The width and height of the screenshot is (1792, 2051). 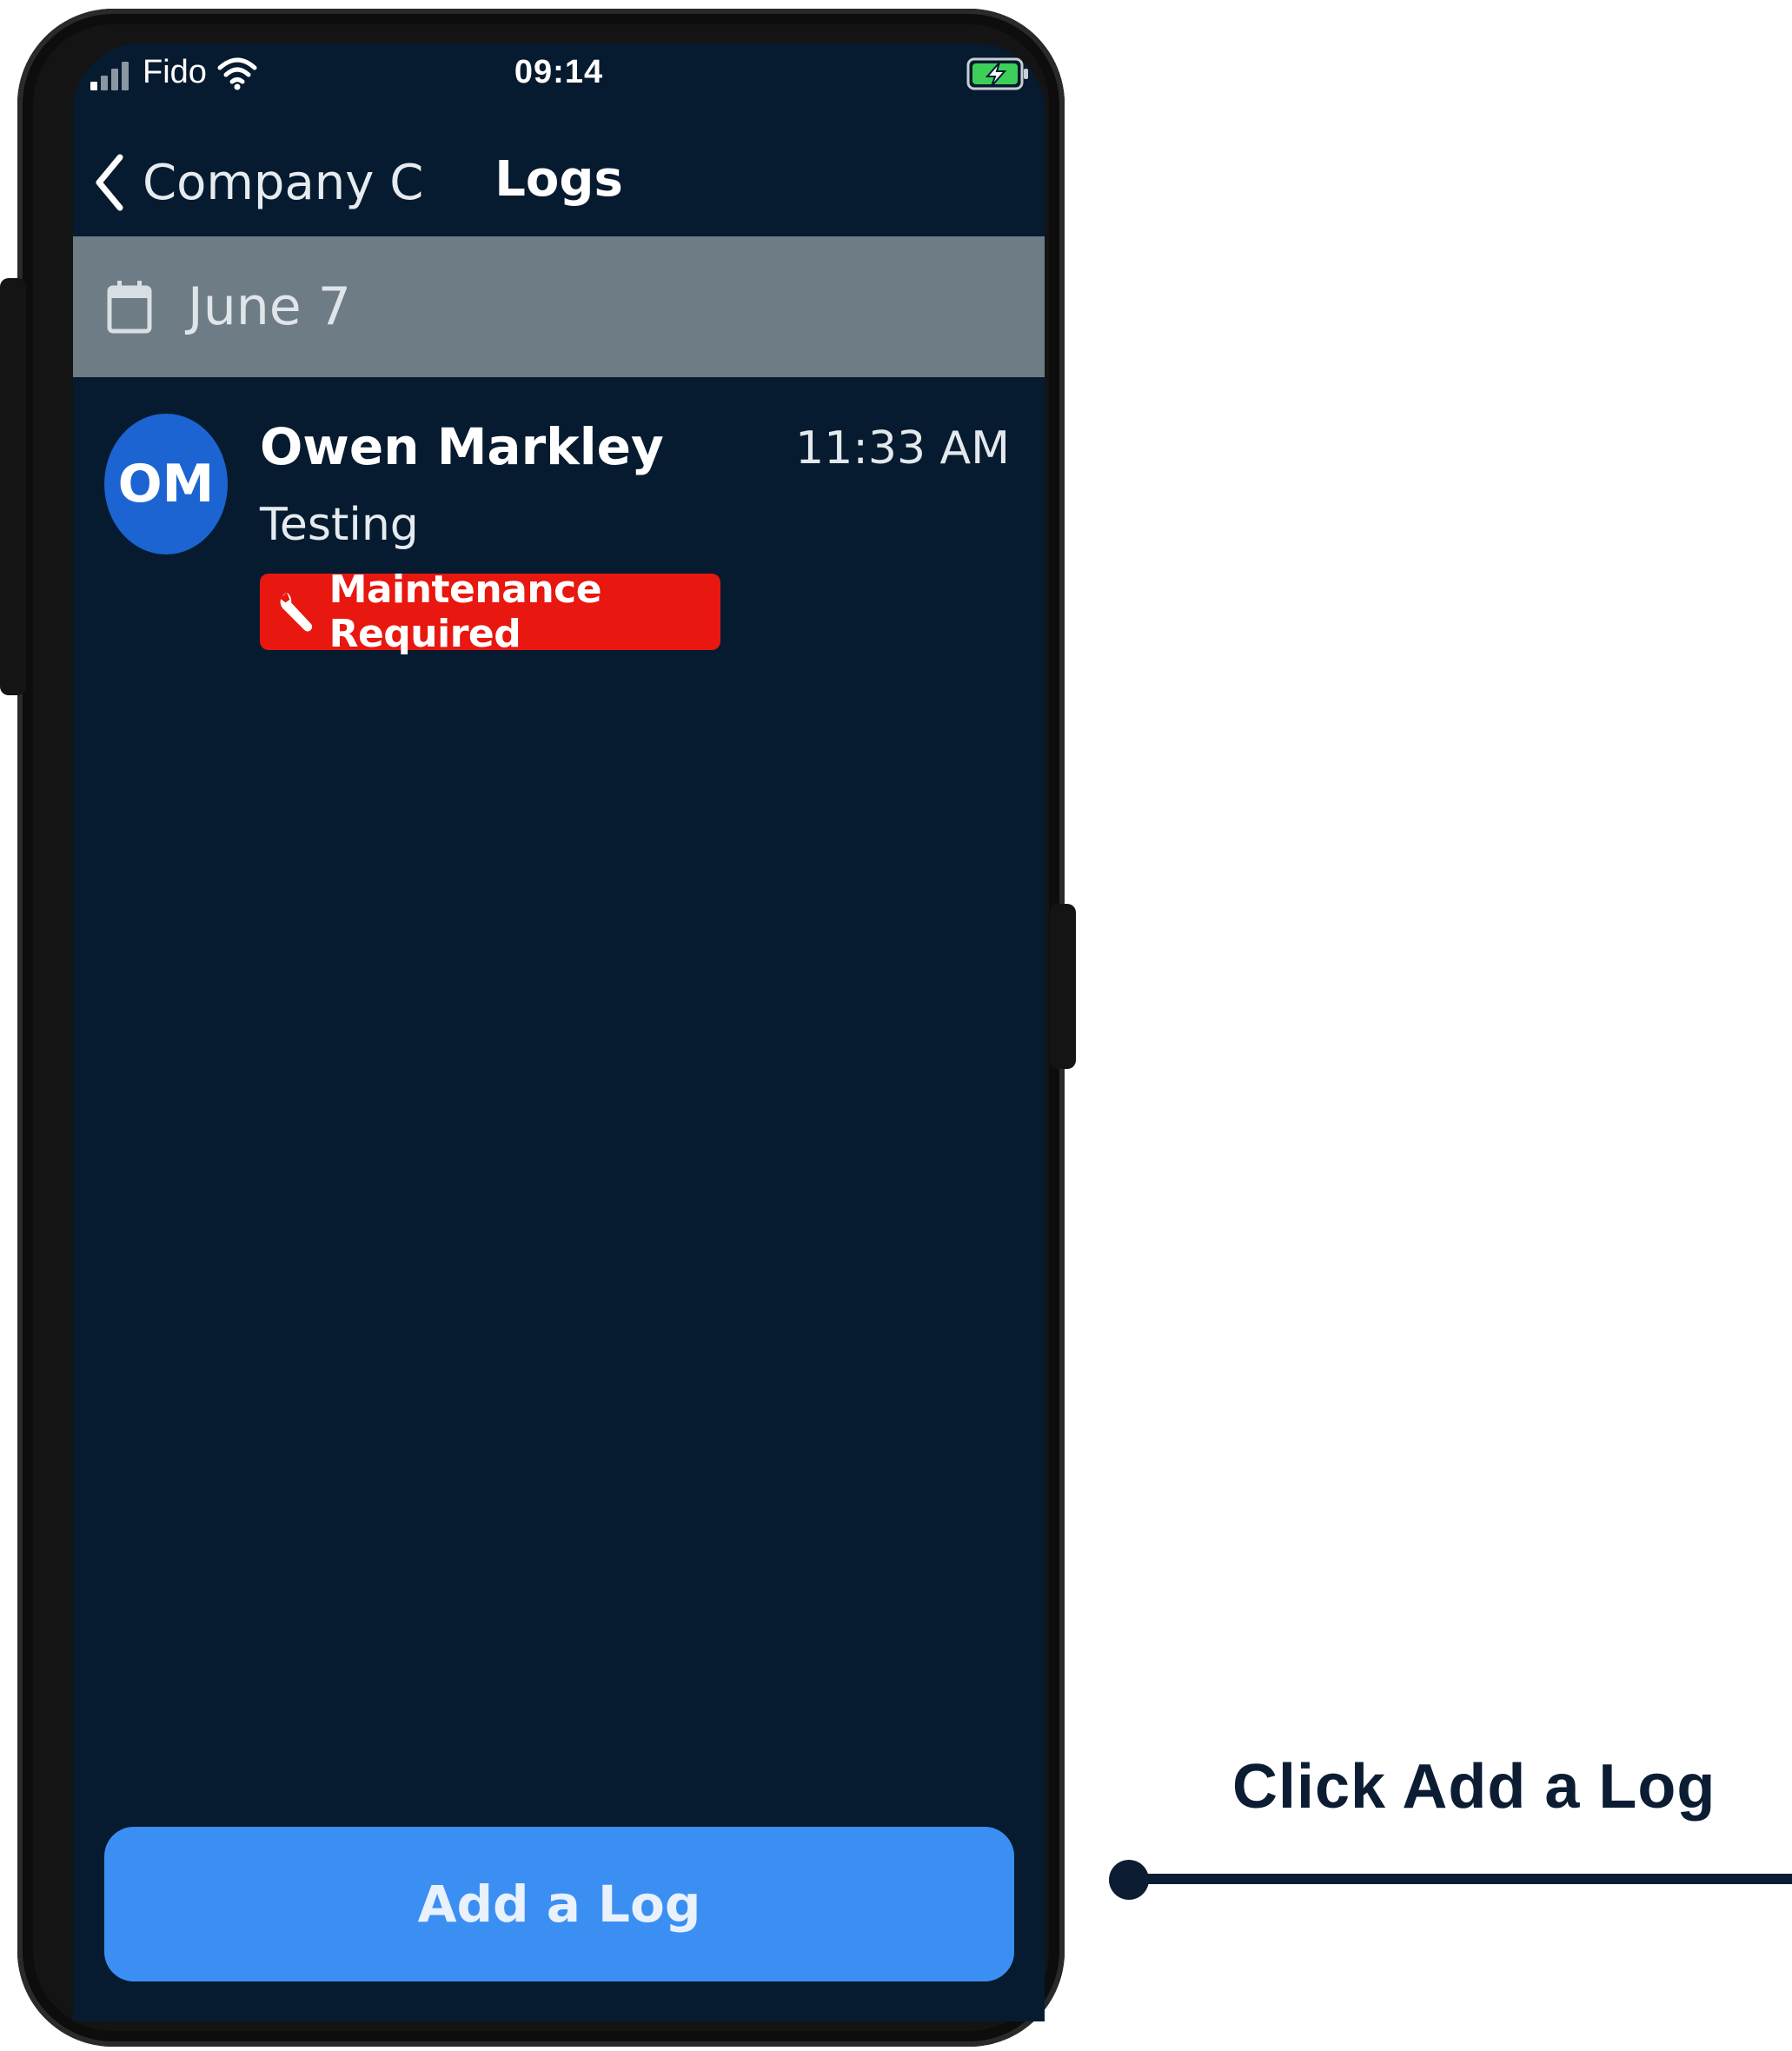 I want to click on wrench-icon, so click(x=296, y=612).